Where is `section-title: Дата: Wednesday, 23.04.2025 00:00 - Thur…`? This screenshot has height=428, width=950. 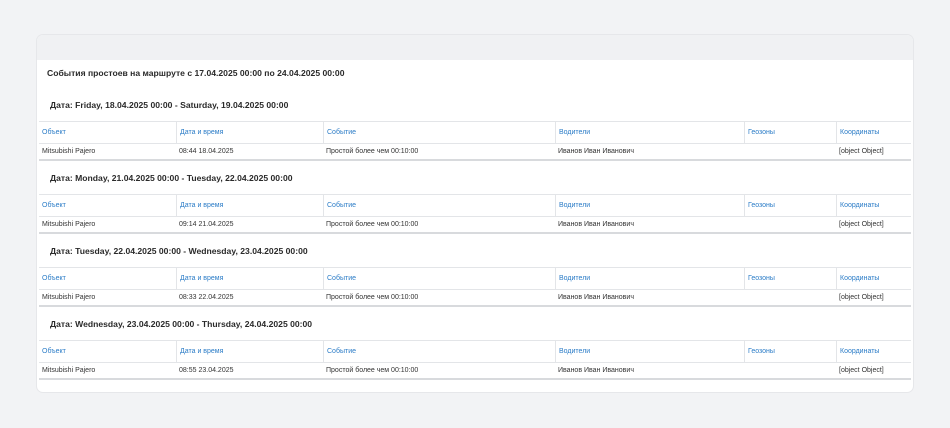
section-title: Дата: Wednesday, 23.04.2025 00:00 - Thur… is located at coordinates (181, 324).